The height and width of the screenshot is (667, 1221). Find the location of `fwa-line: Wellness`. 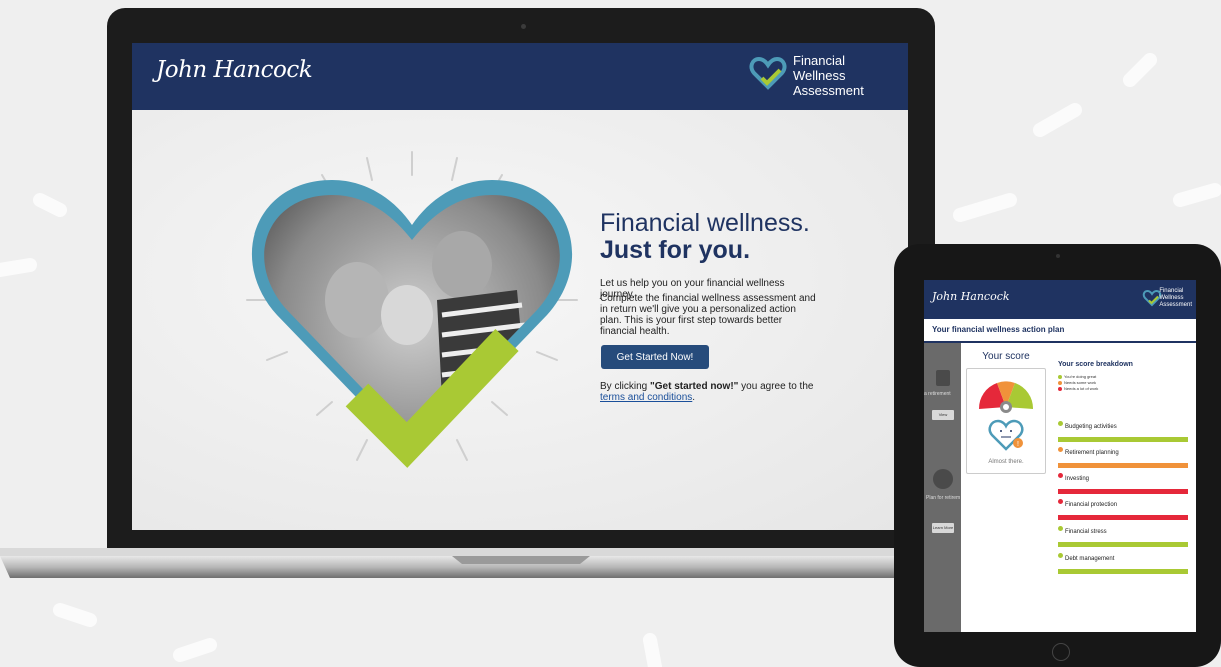

fwa-line: Wellness is located at coordinates (819, 75).